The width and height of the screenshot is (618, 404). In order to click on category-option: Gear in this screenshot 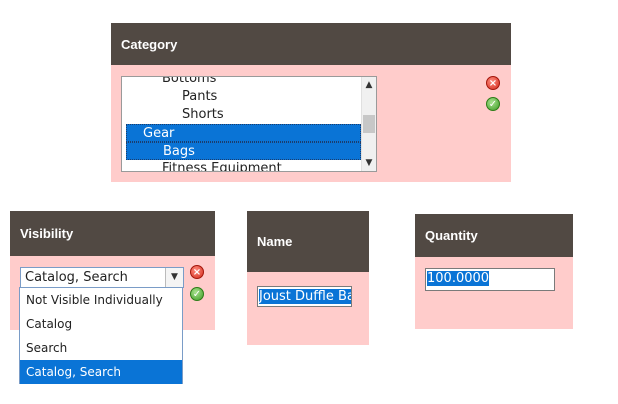, I will do `click(243, 133)`.